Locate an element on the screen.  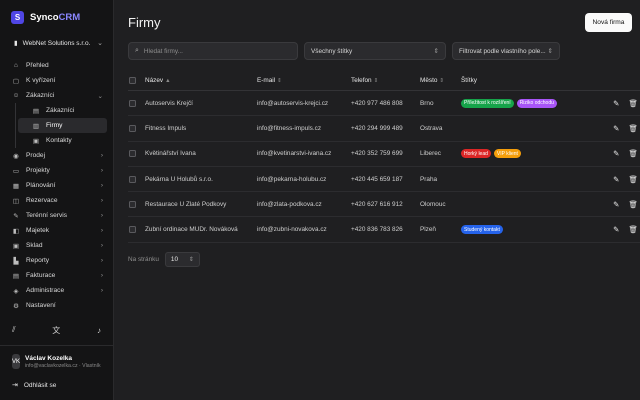
nav-item-prehled: ⌂ Přehled is located at coordinates (56, 65).